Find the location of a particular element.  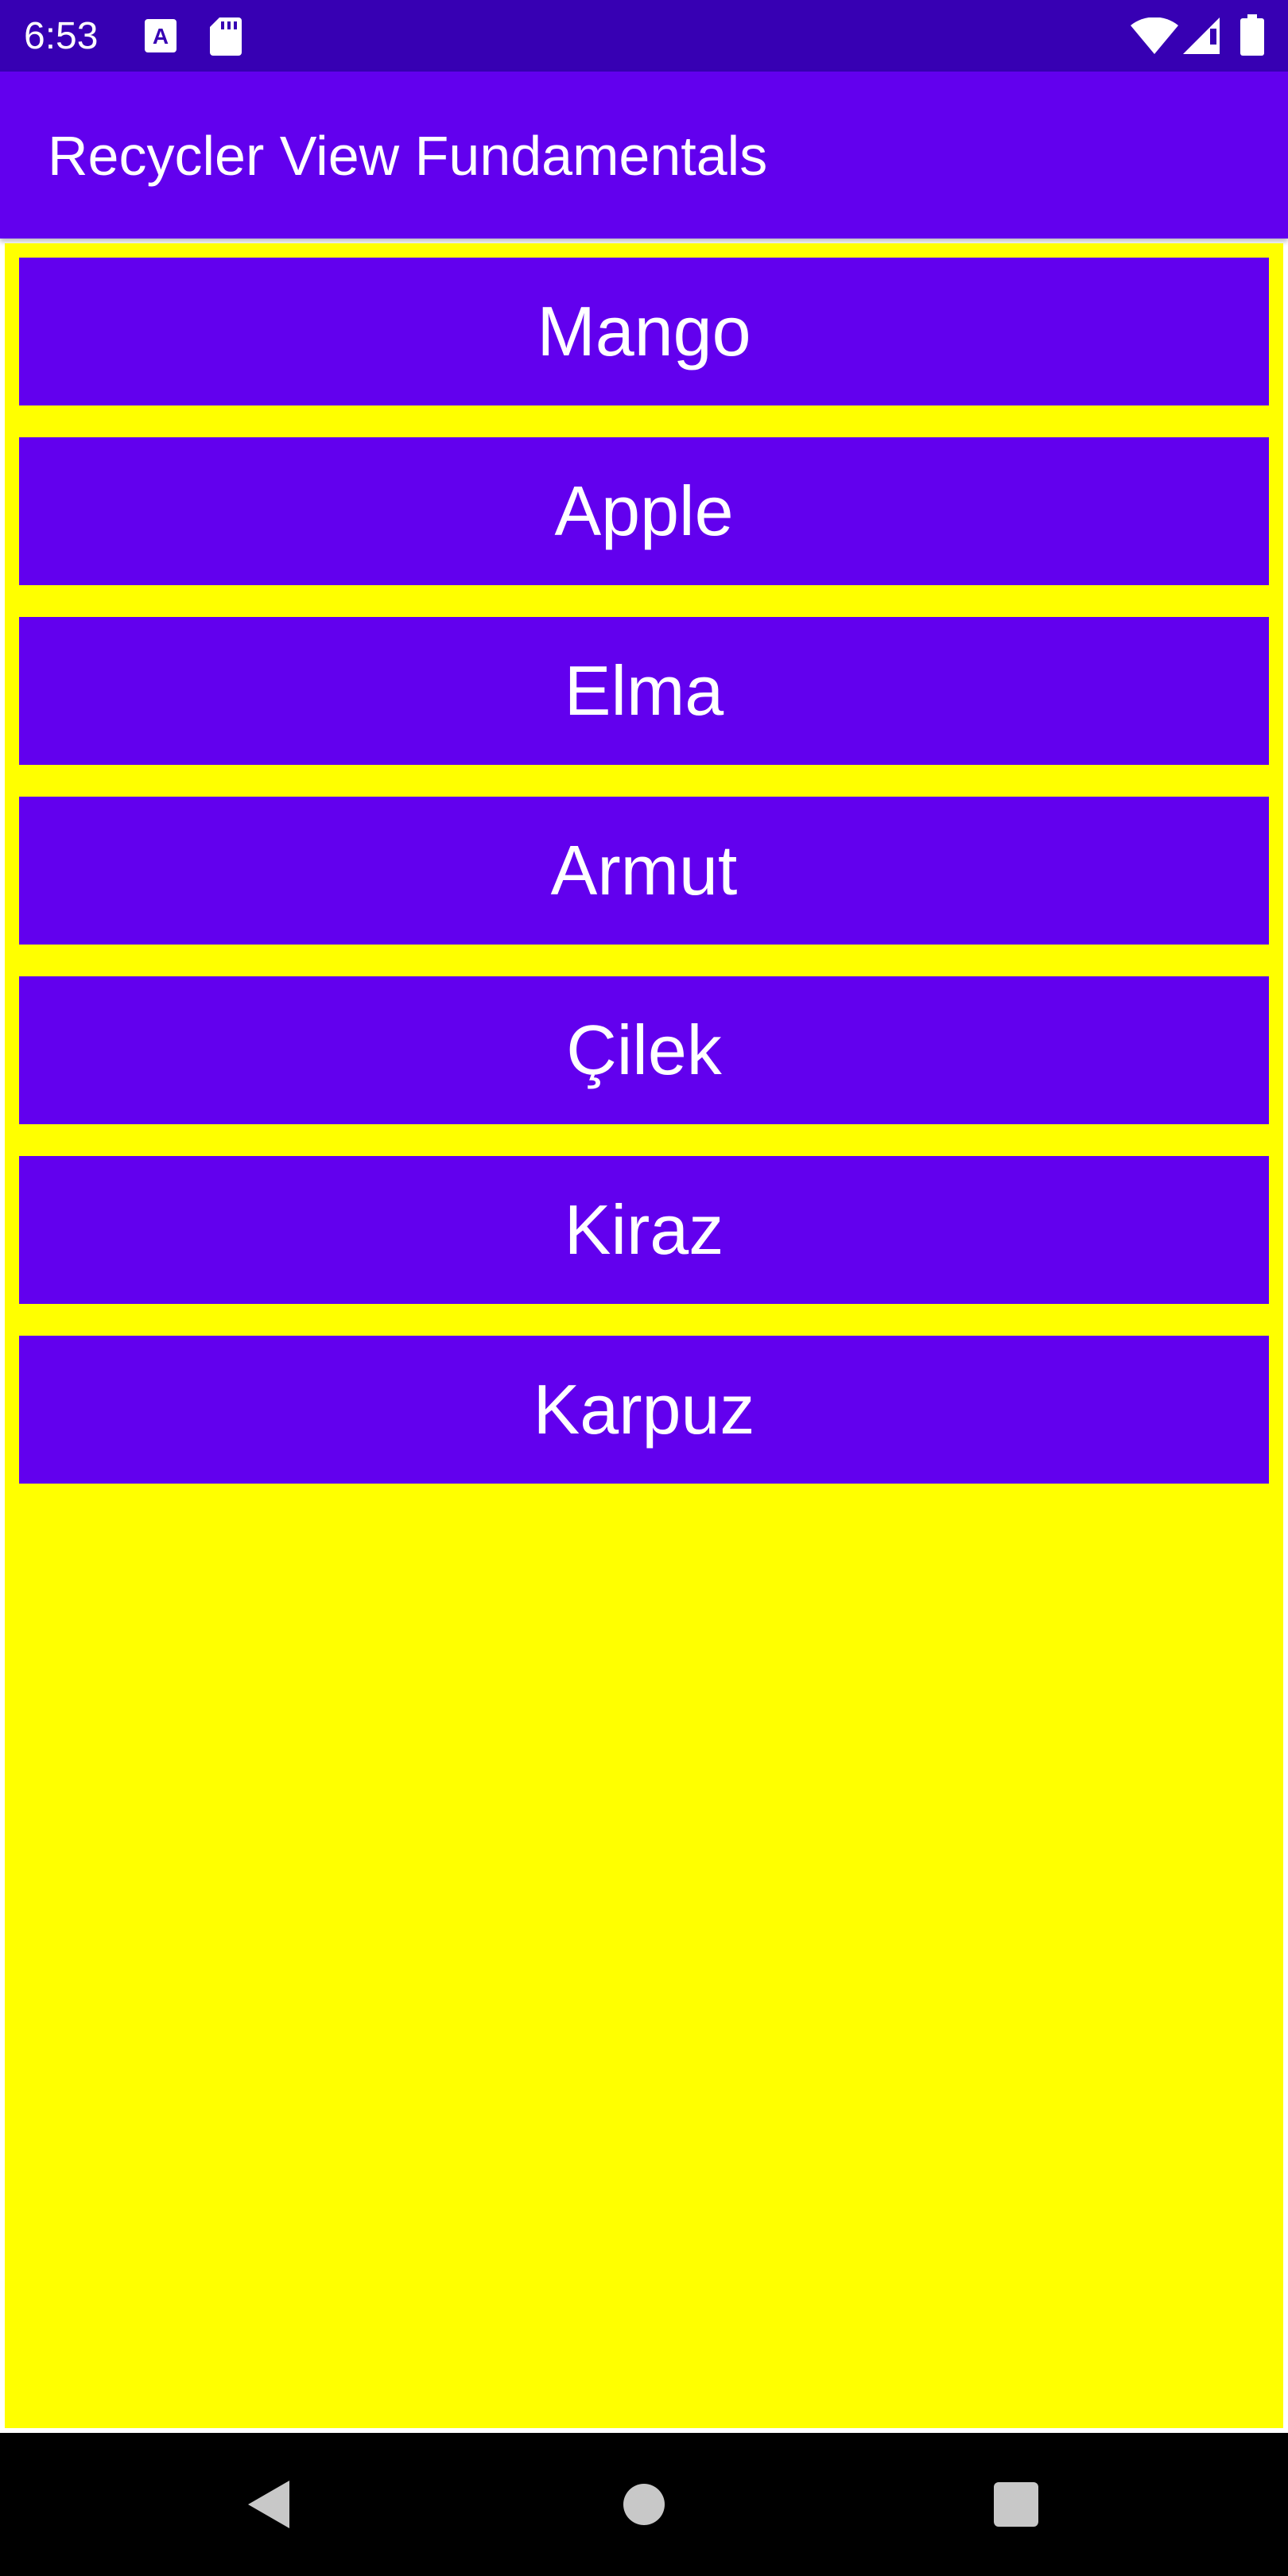

home-button is located at coordinates (644, 2504).